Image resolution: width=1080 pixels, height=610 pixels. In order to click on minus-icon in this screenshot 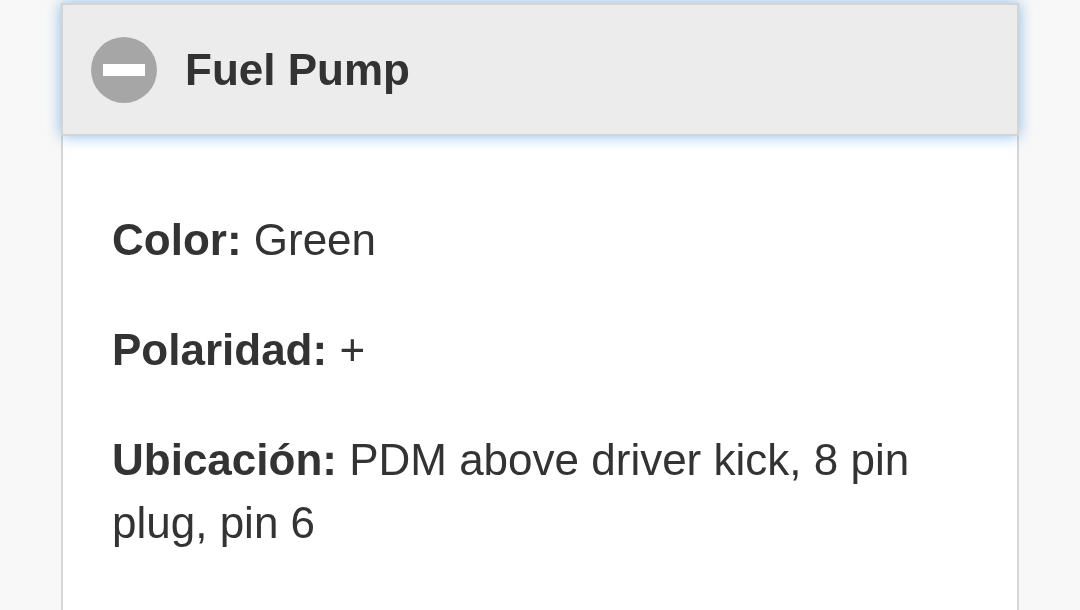, I will do `click(124, 69)`.